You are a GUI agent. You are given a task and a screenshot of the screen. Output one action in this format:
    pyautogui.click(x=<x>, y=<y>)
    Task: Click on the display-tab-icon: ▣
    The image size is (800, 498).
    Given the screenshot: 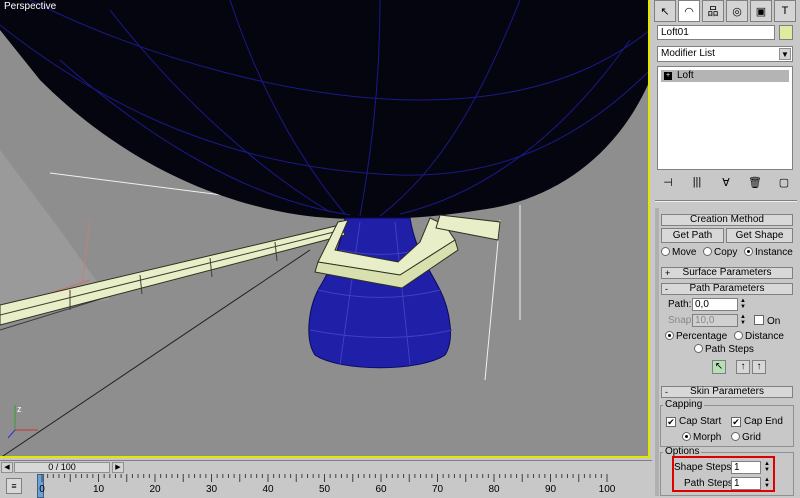 What is the action you would take?
    pyautogui.click(x=761, y=11)
    